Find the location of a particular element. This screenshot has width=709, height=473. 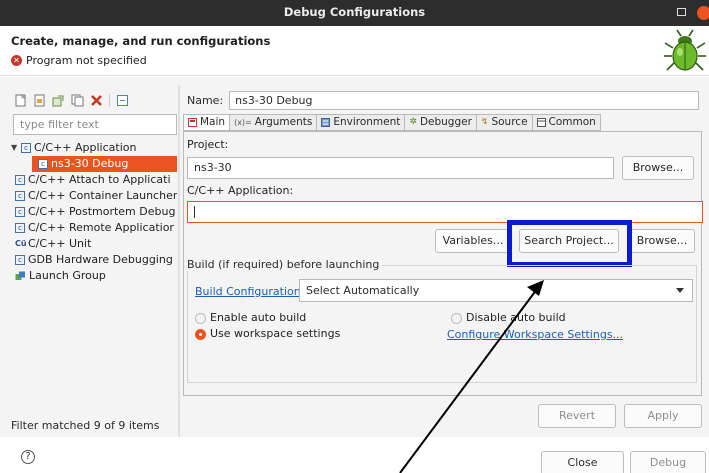

debug-button: Debug is located at coordinates (668, 462).